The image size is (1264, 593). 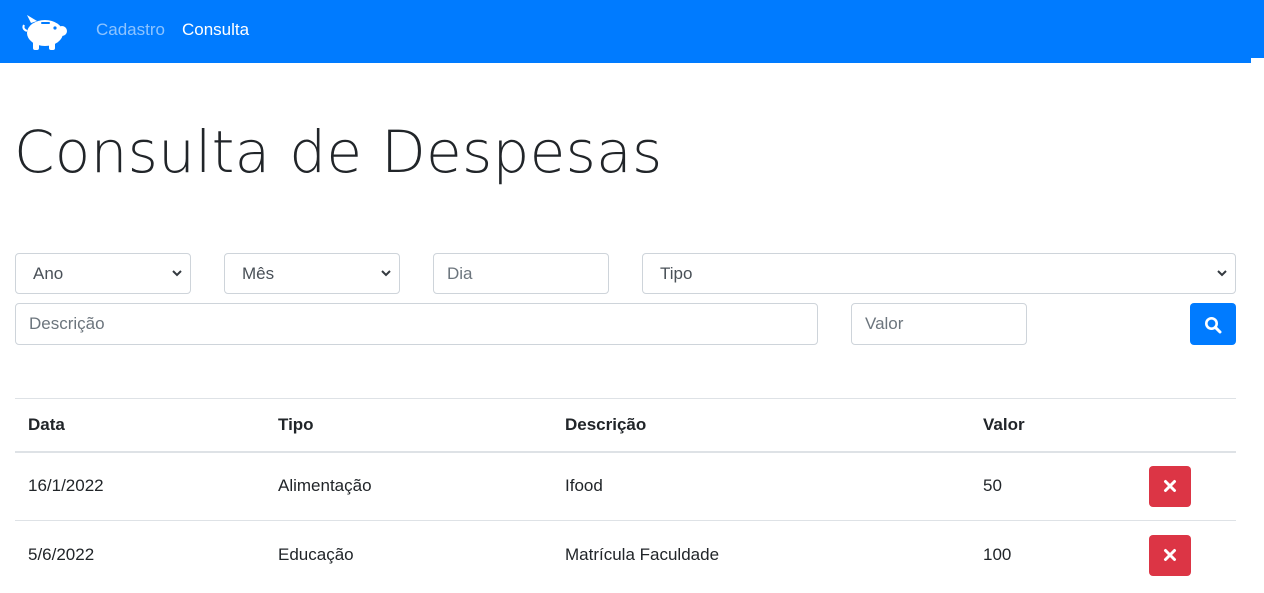 I want to click on cell-valor: 50, so click(x=992, y=486).